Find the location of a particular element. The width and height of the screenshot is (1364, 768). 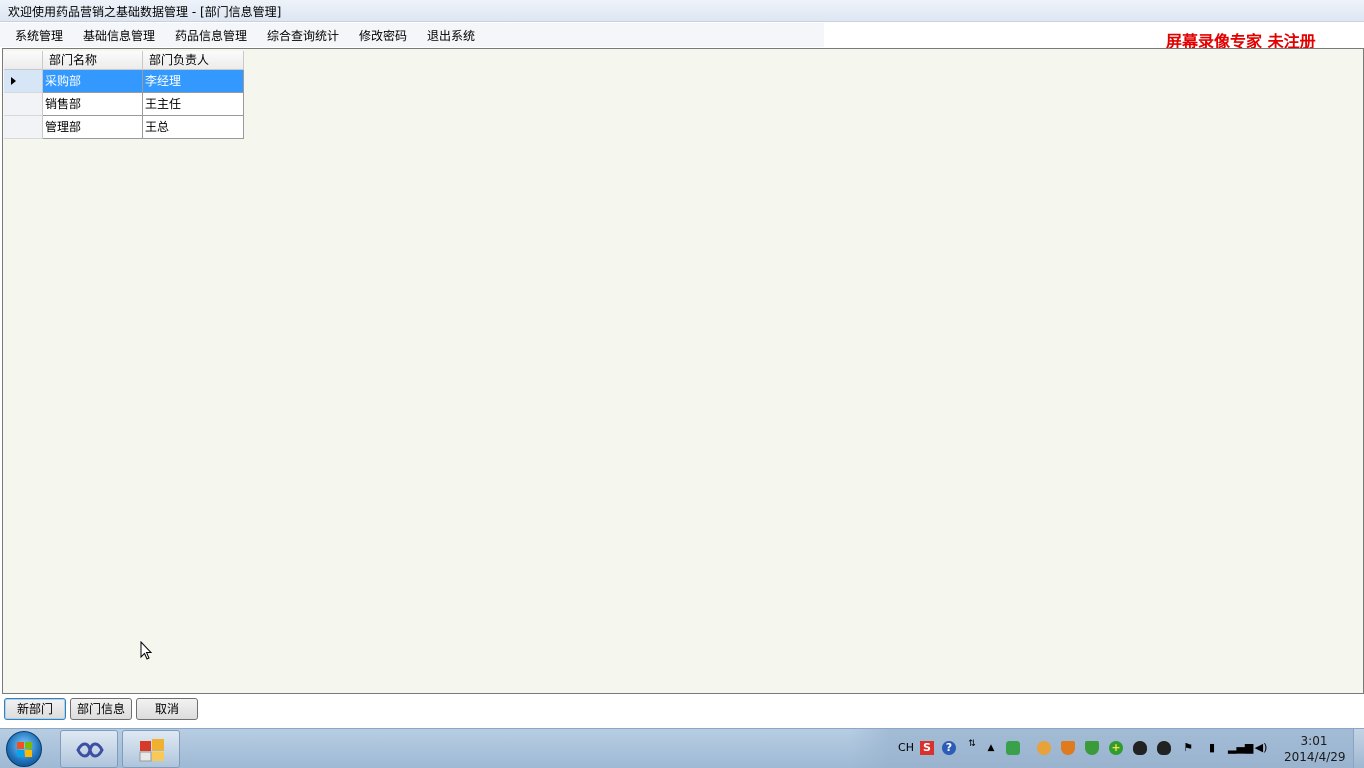

cell-dept-name-1: 采购部 is located at coordinates (93, 81).